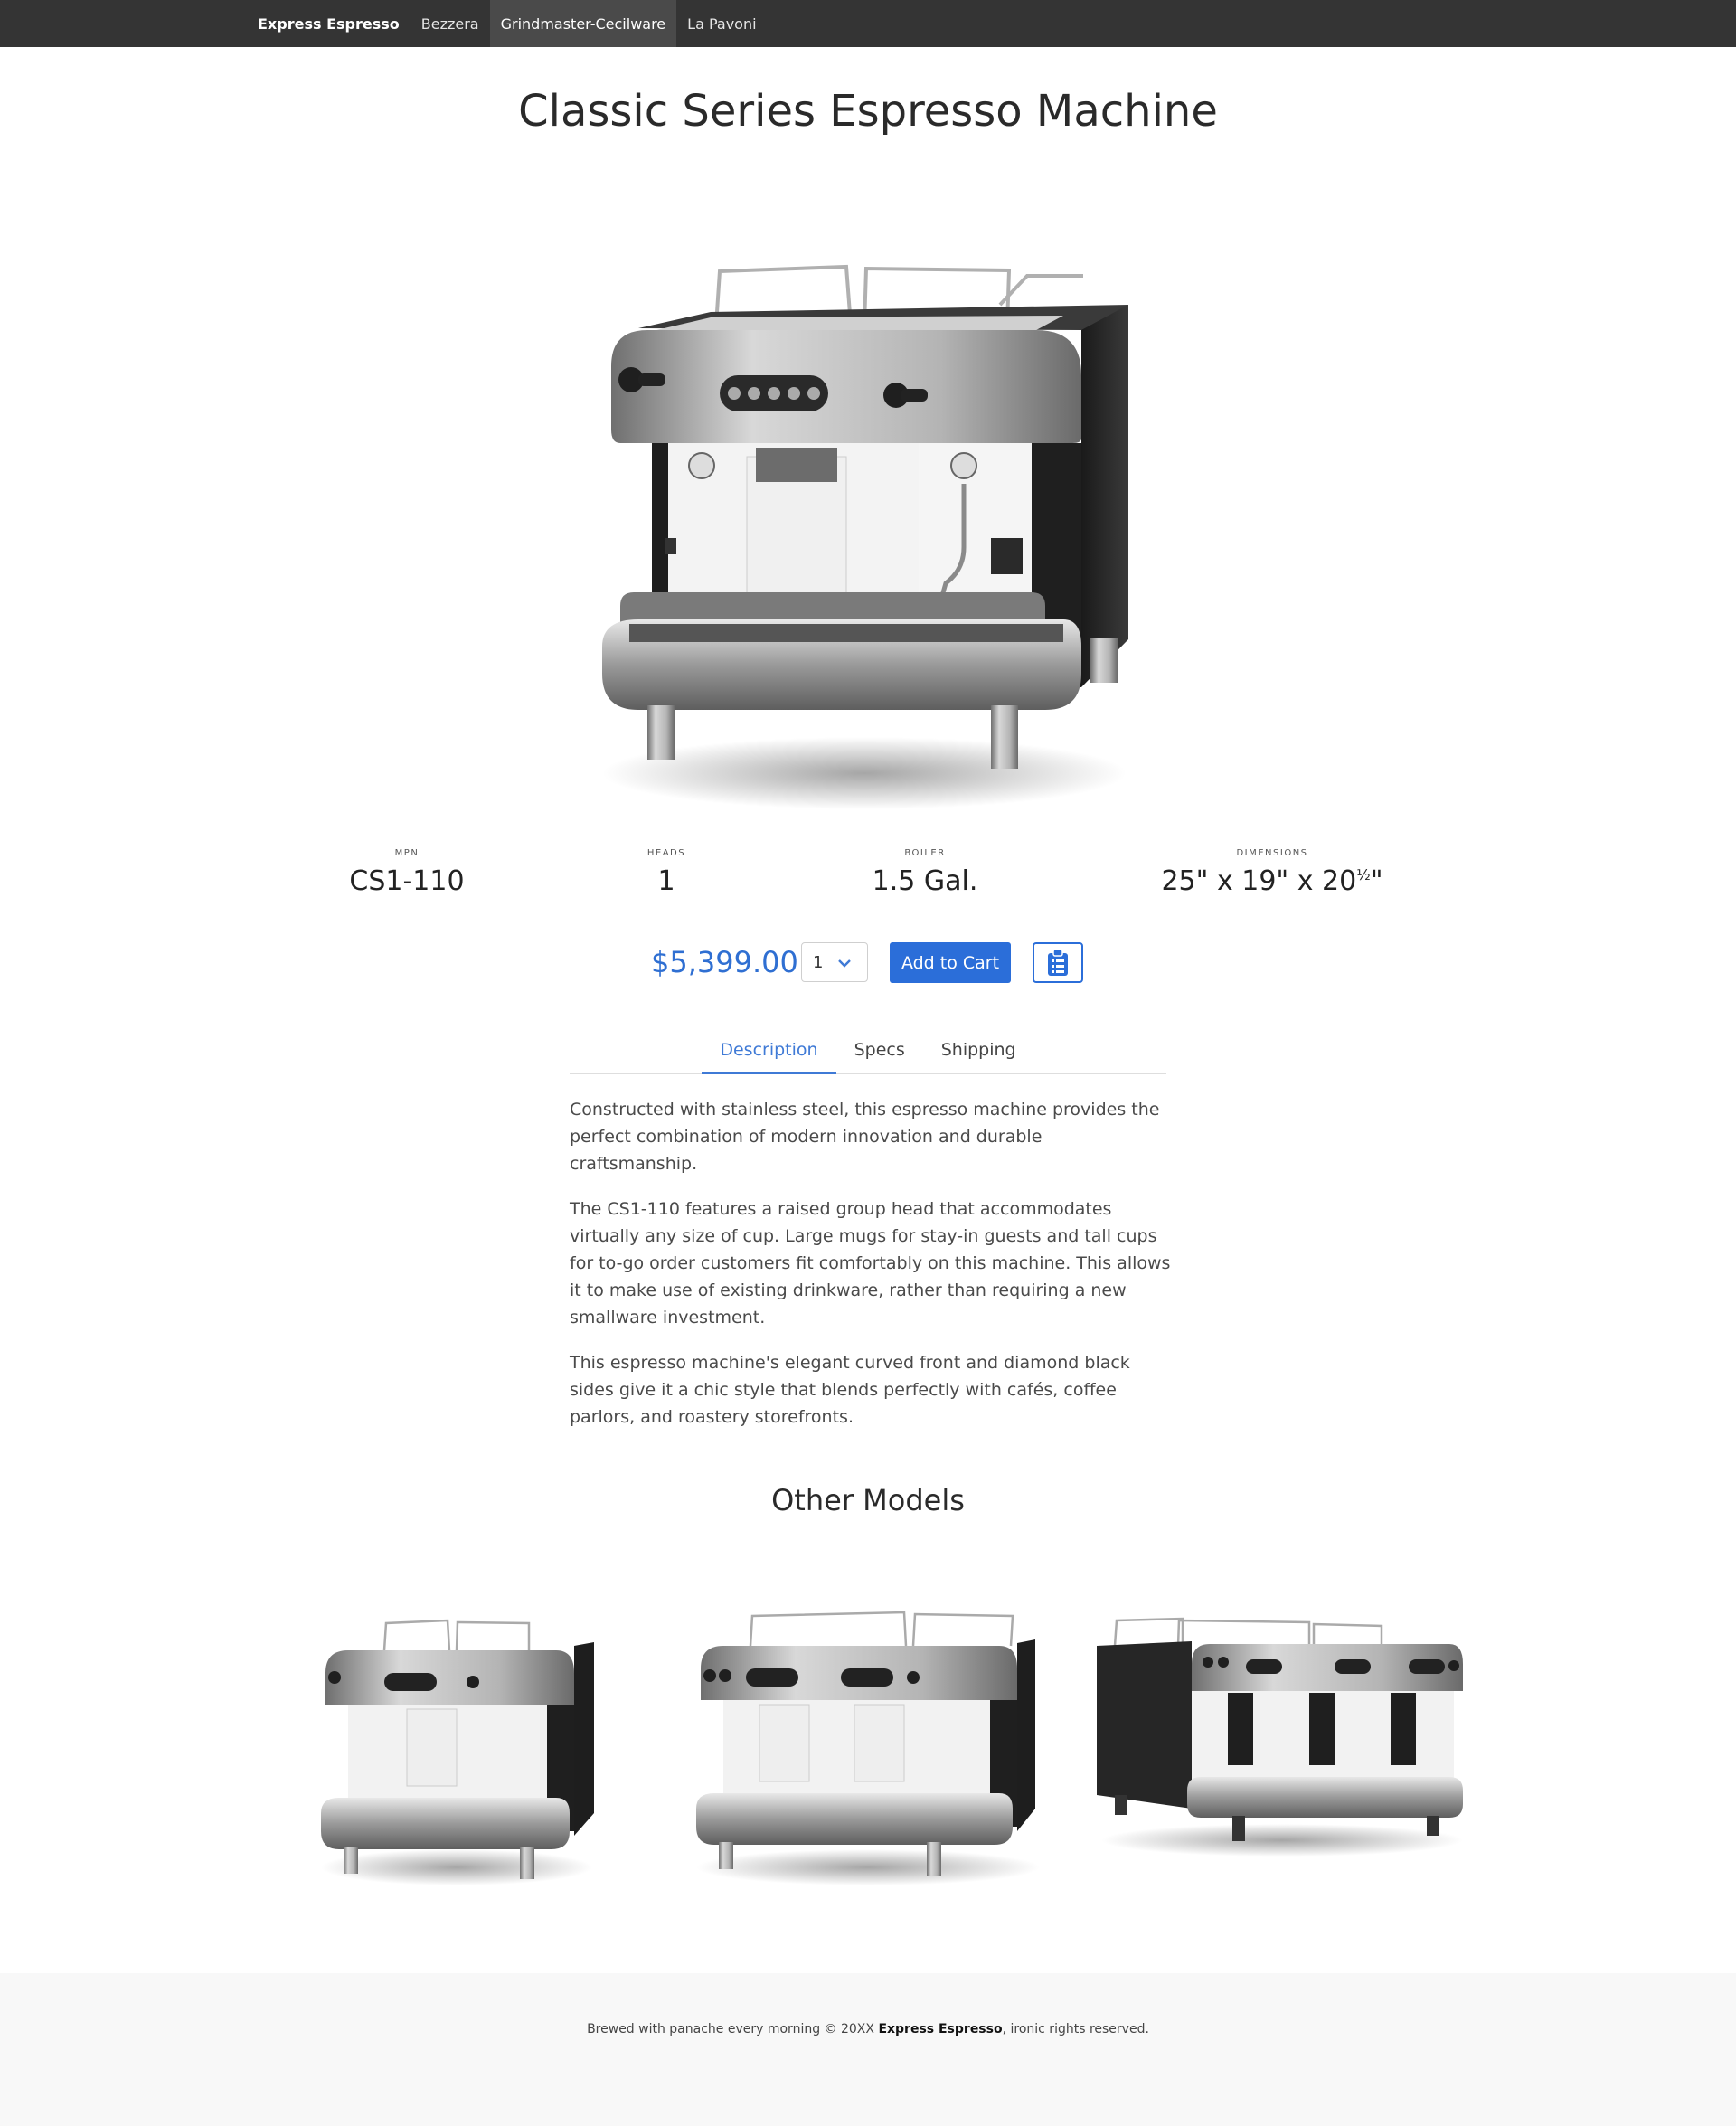  I want to click on clipboard-button, so click(1058, 963).